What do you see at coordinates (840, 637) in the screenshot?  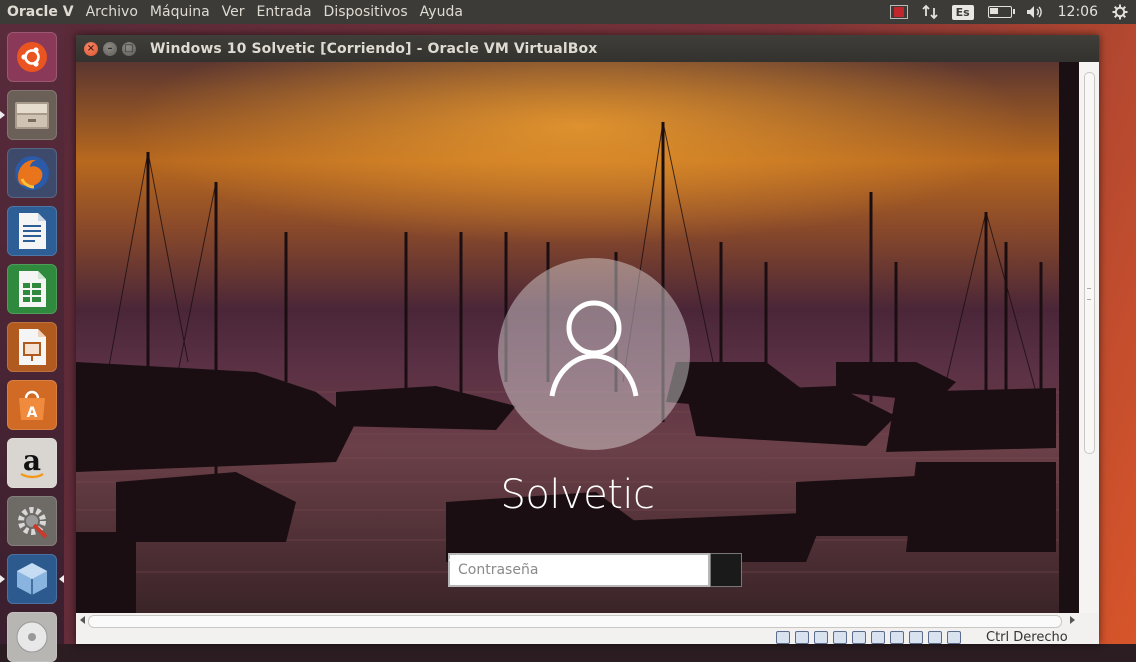 I see `usb-icon` at bounding box center [840, 637].